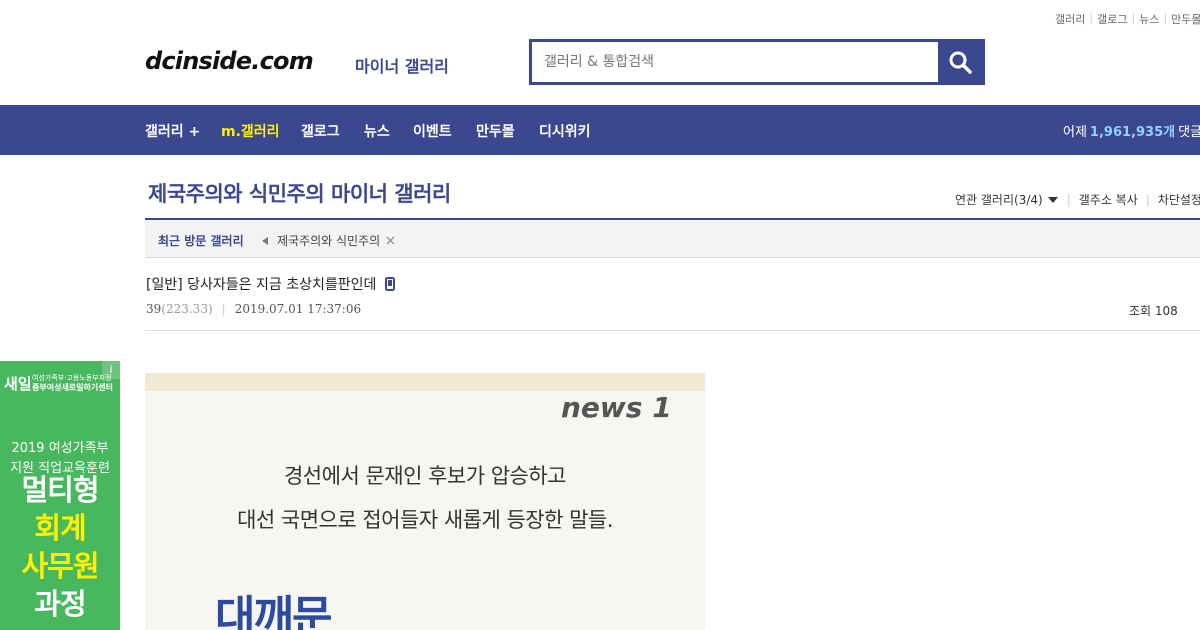 This screenshot has width=1200, height=630. I want to click on arrow-left-icon, so click(265, 241).